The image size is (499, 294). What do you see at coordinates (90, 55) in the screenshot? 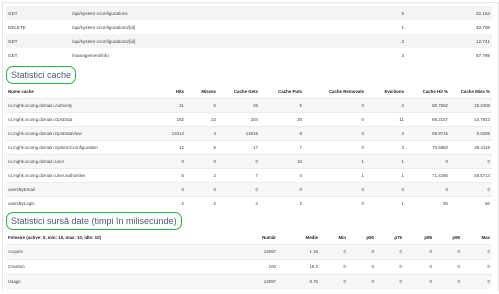
I see `http-path: /management/info` at bounding box center [90, 55].